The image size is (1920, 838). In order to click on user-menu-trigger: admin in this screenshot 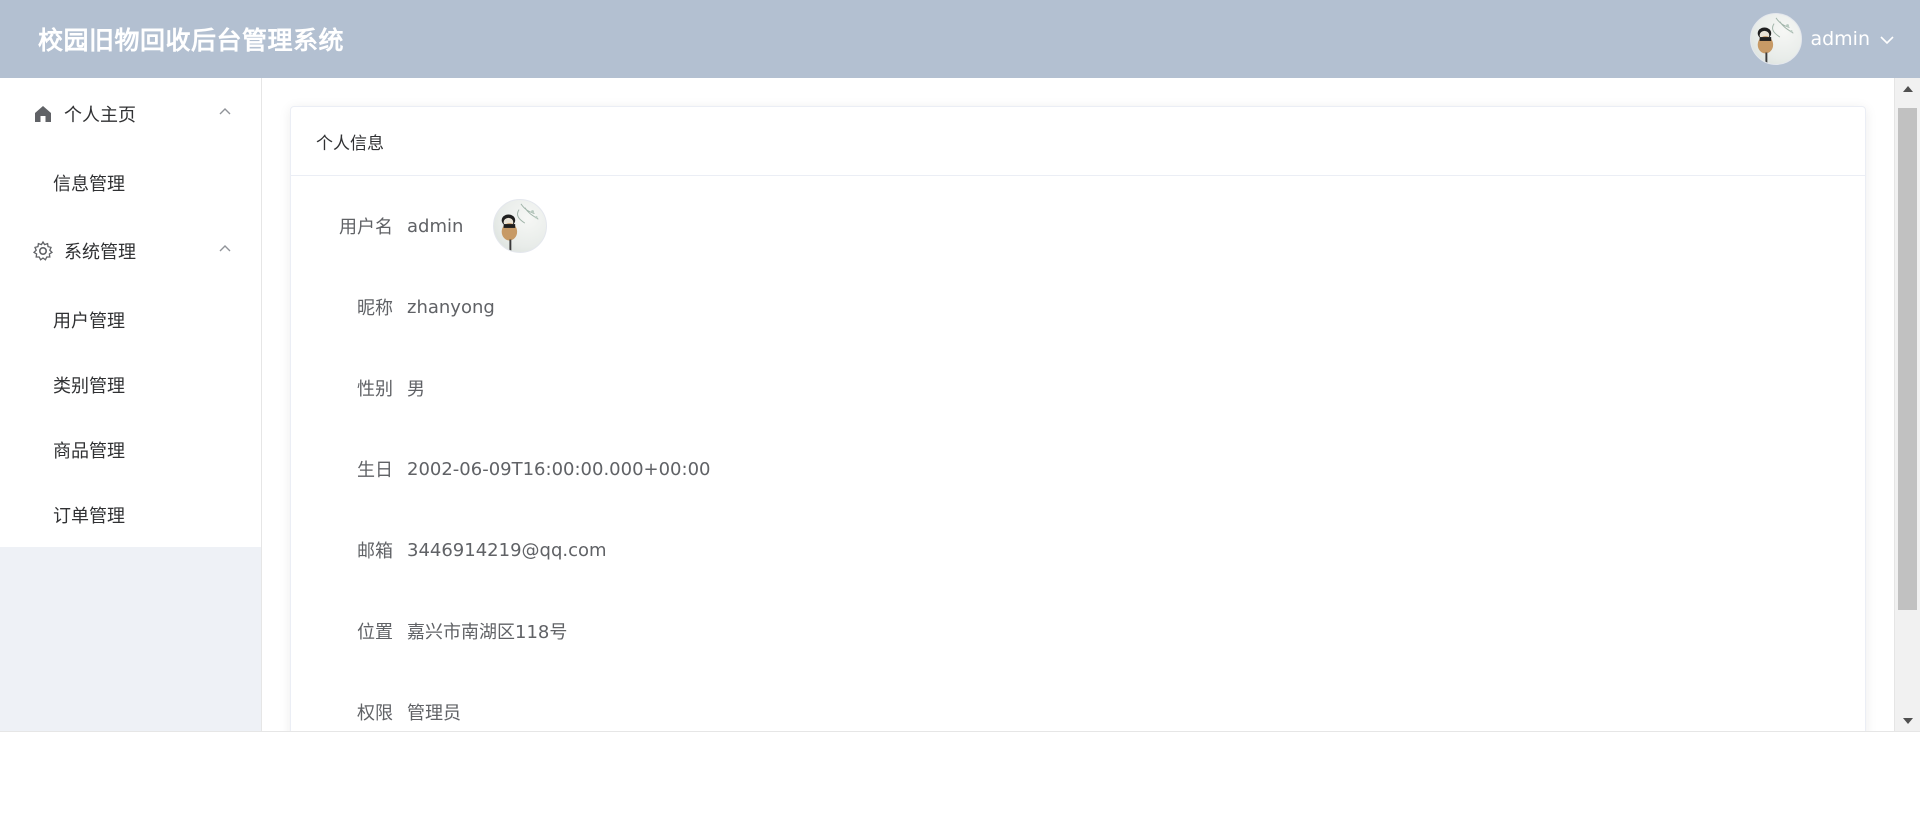, I will do `click(1822, 39)`.